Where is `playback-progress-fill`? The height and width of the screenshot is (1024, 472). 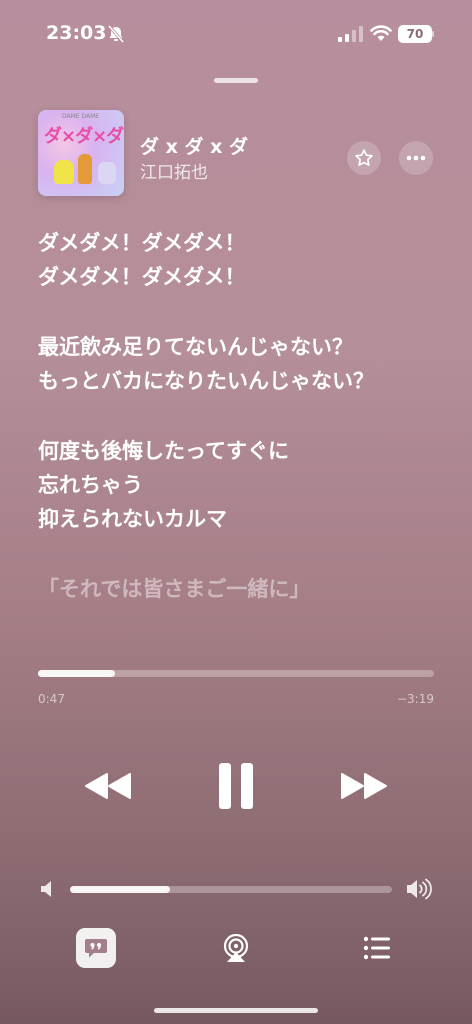
playback-progress-fill is located at coordinates (77, 673).